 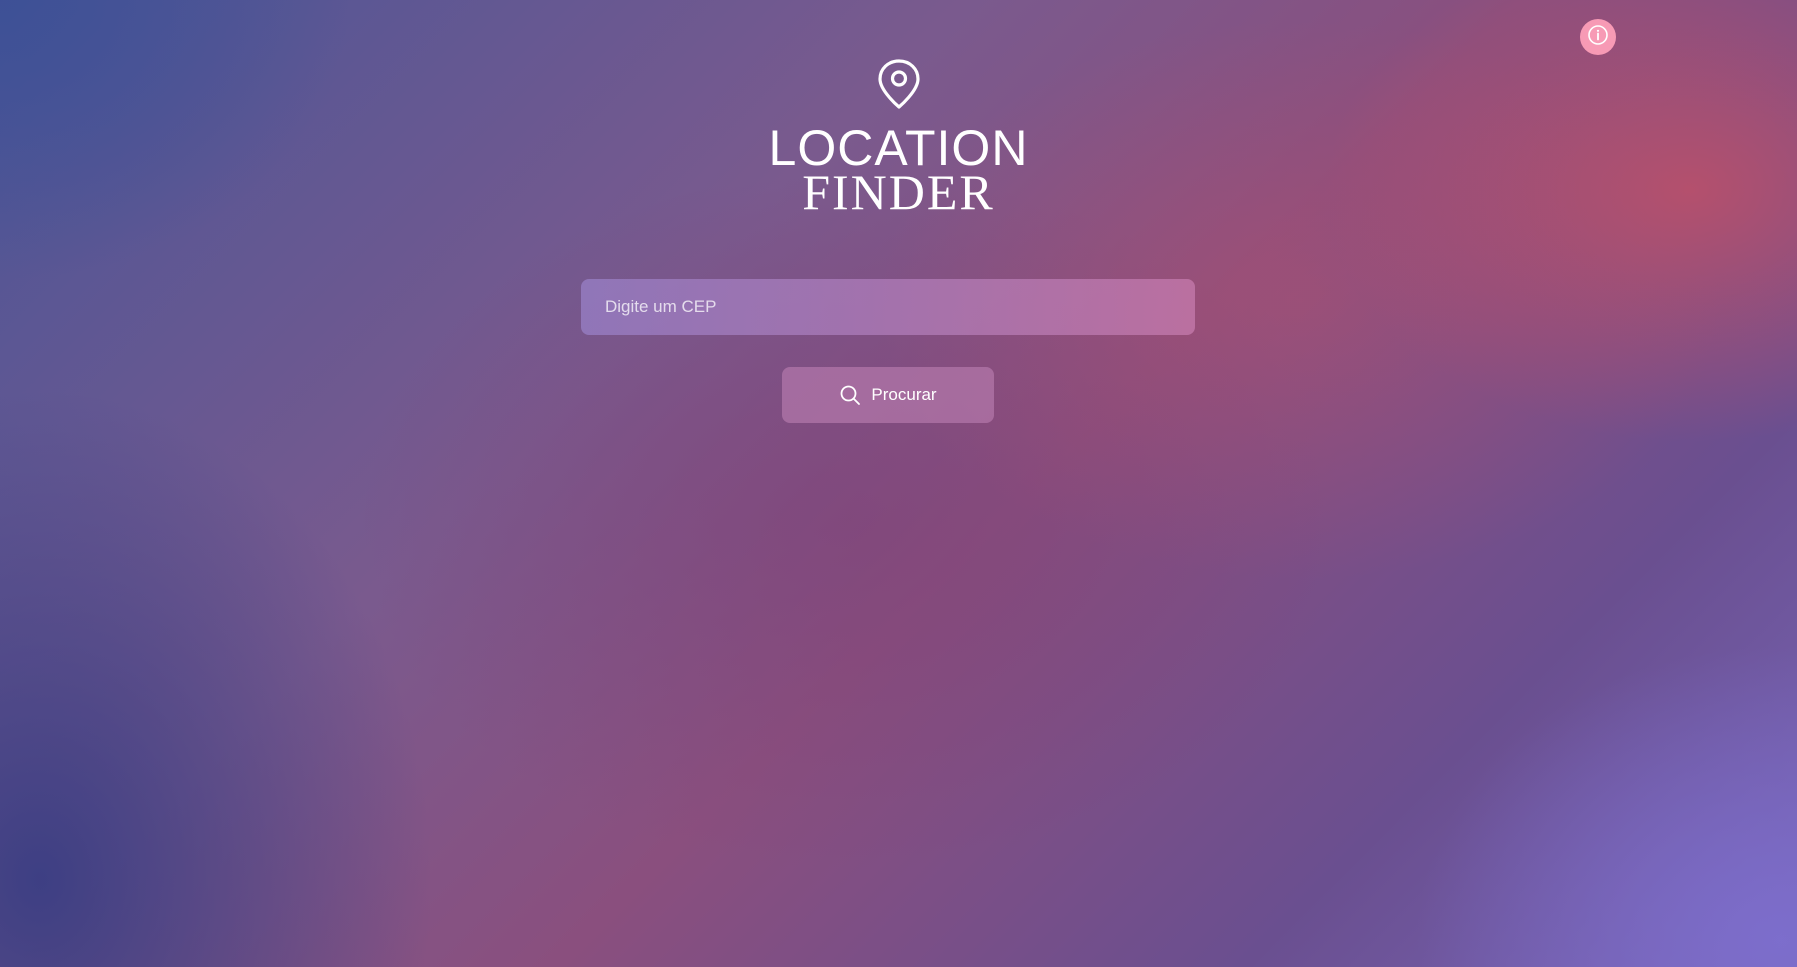 I want to click on app-title-finder: FINDER, so click(x=898, y=192).